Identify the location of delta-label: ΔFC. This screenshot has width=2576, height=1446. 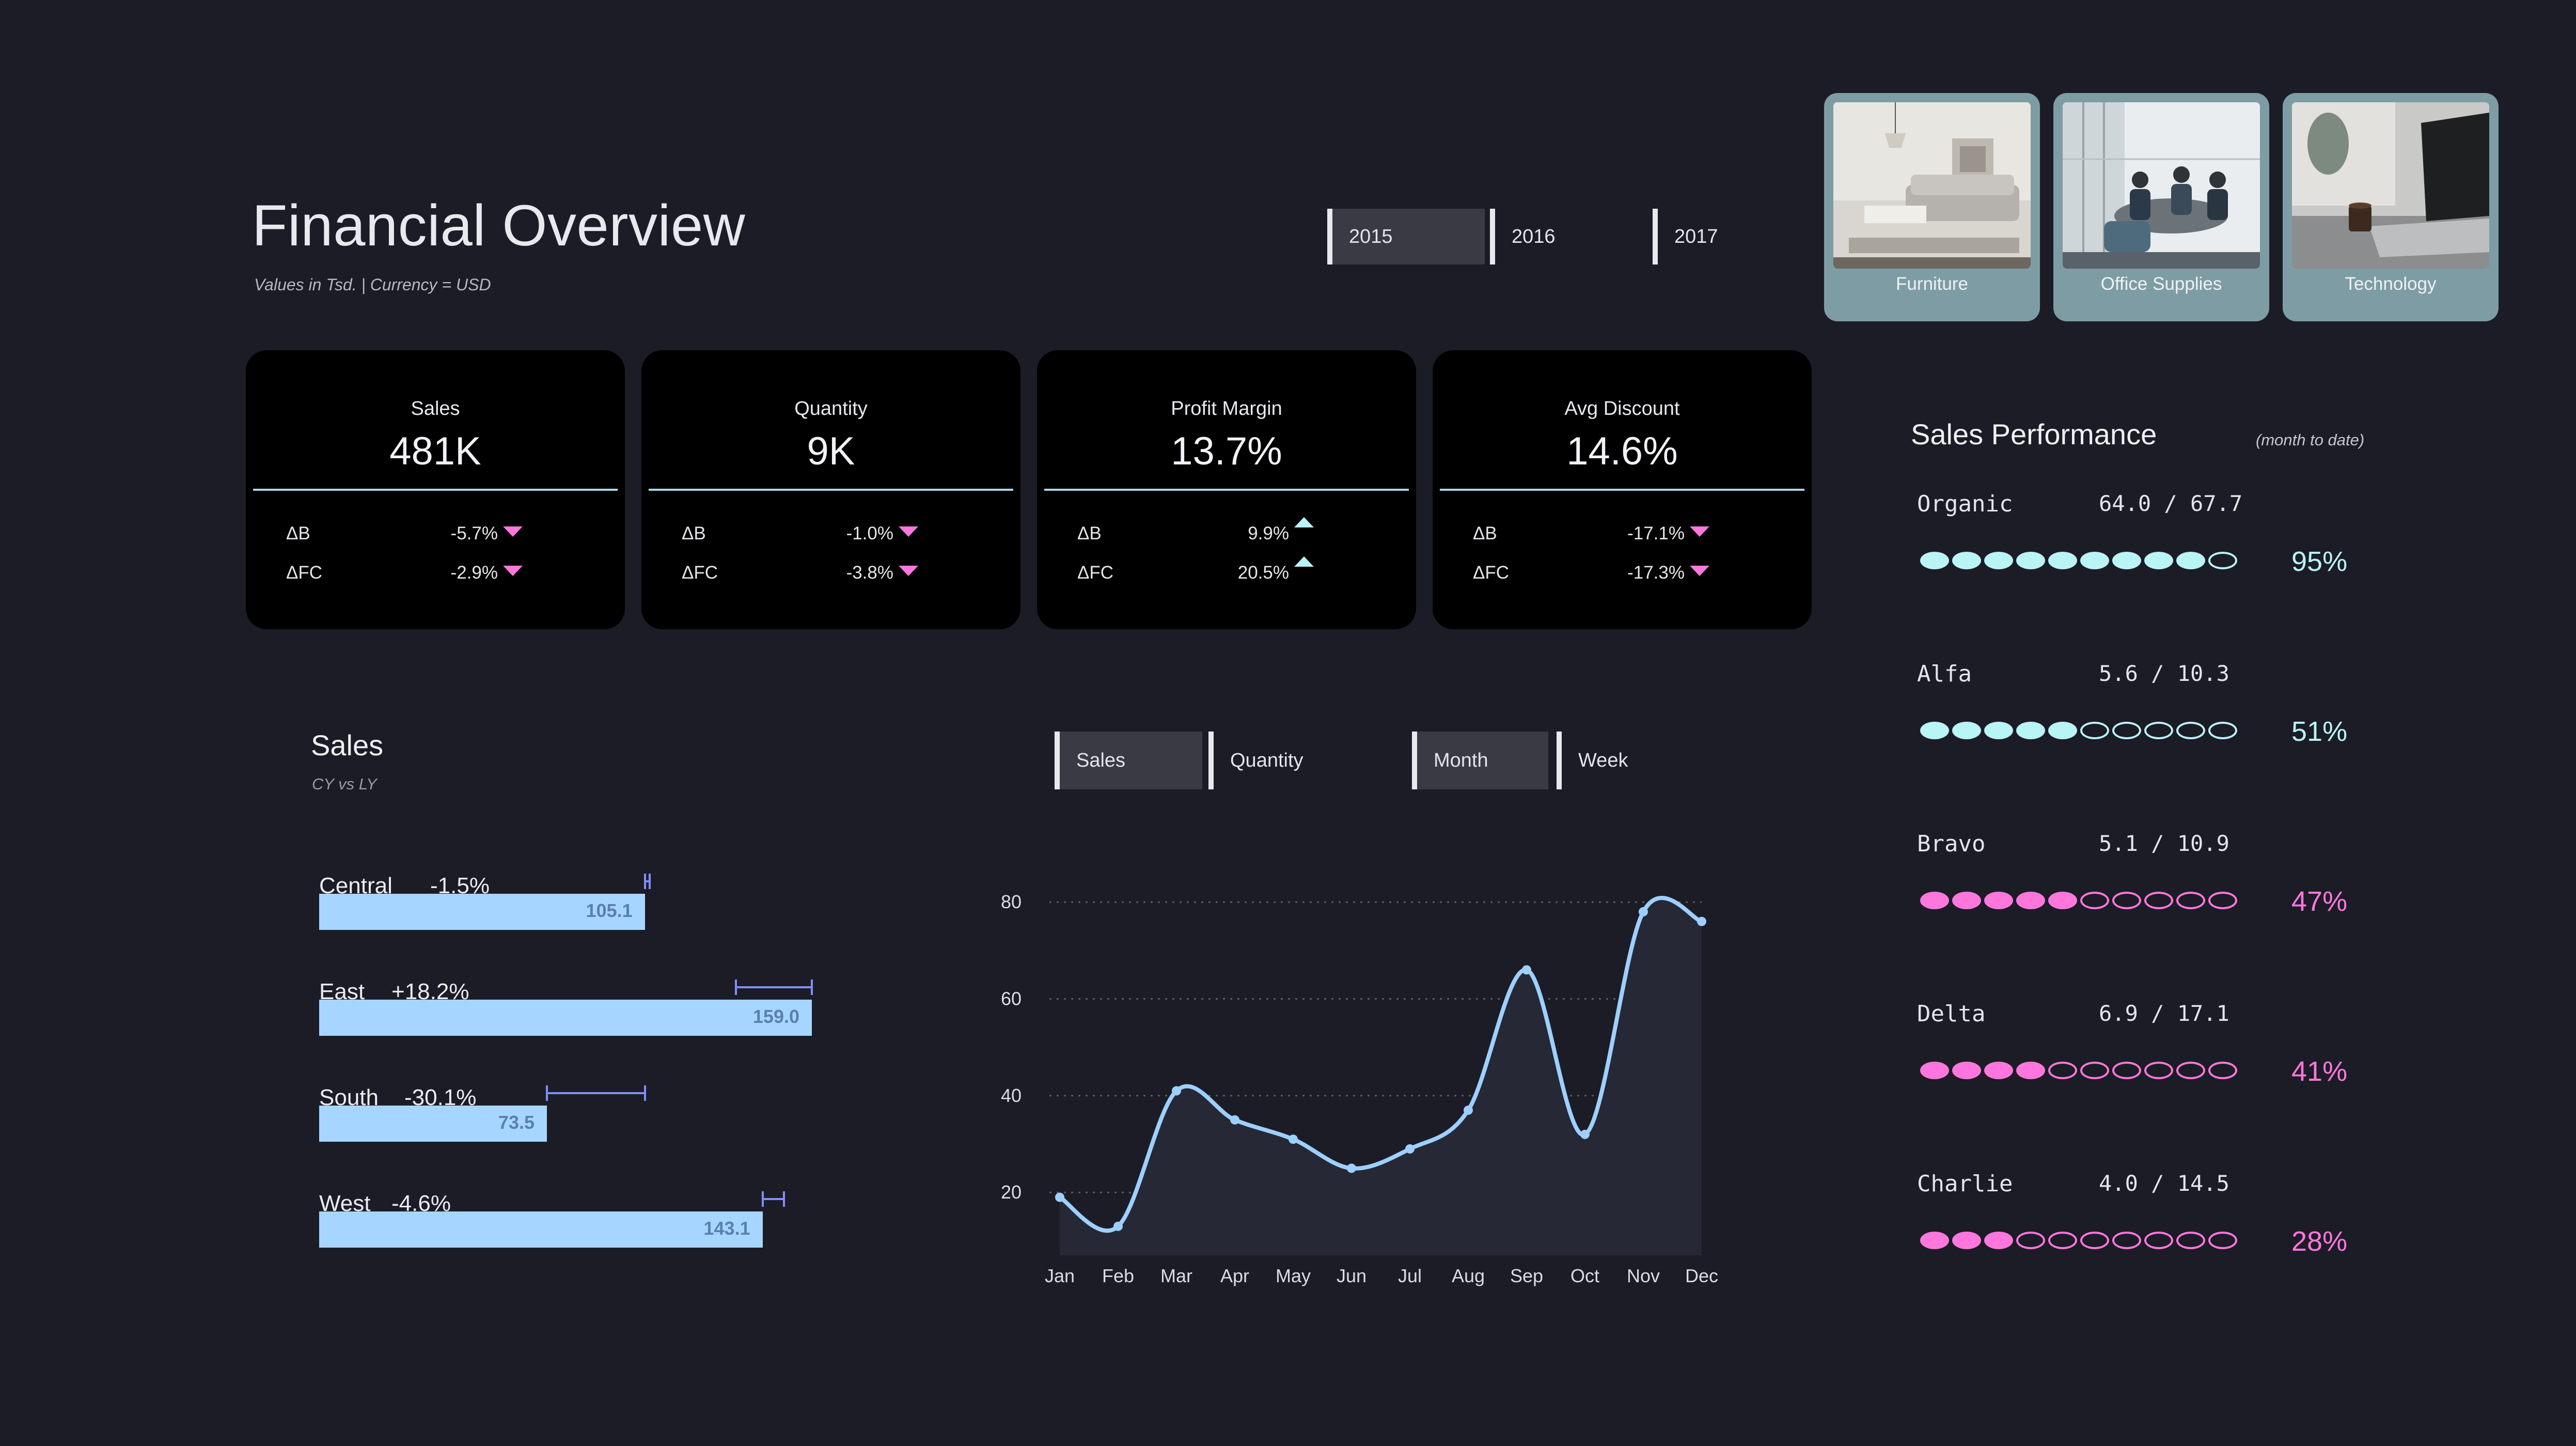
(1095, 573).